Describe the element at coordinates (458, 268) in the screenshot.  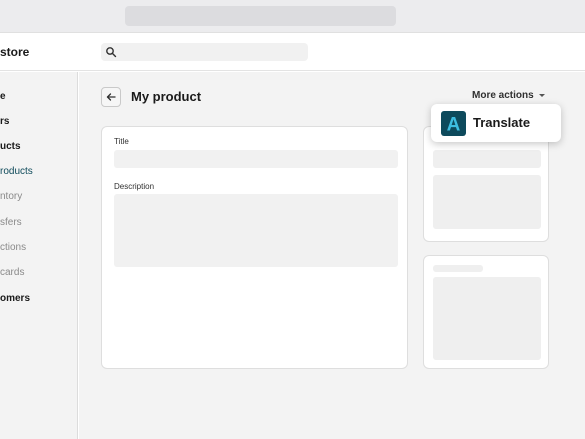
I see `placeholder-heading` at that location.